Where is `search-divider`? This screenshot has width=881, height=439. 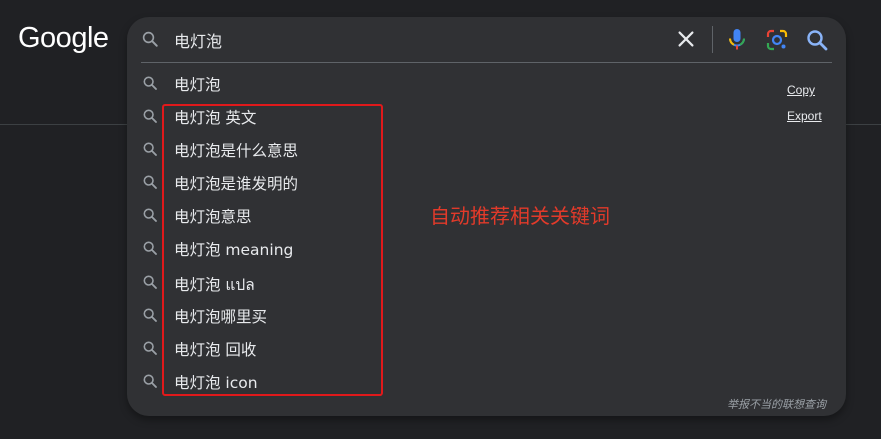 search-divider is located at coordinates (486, 62).